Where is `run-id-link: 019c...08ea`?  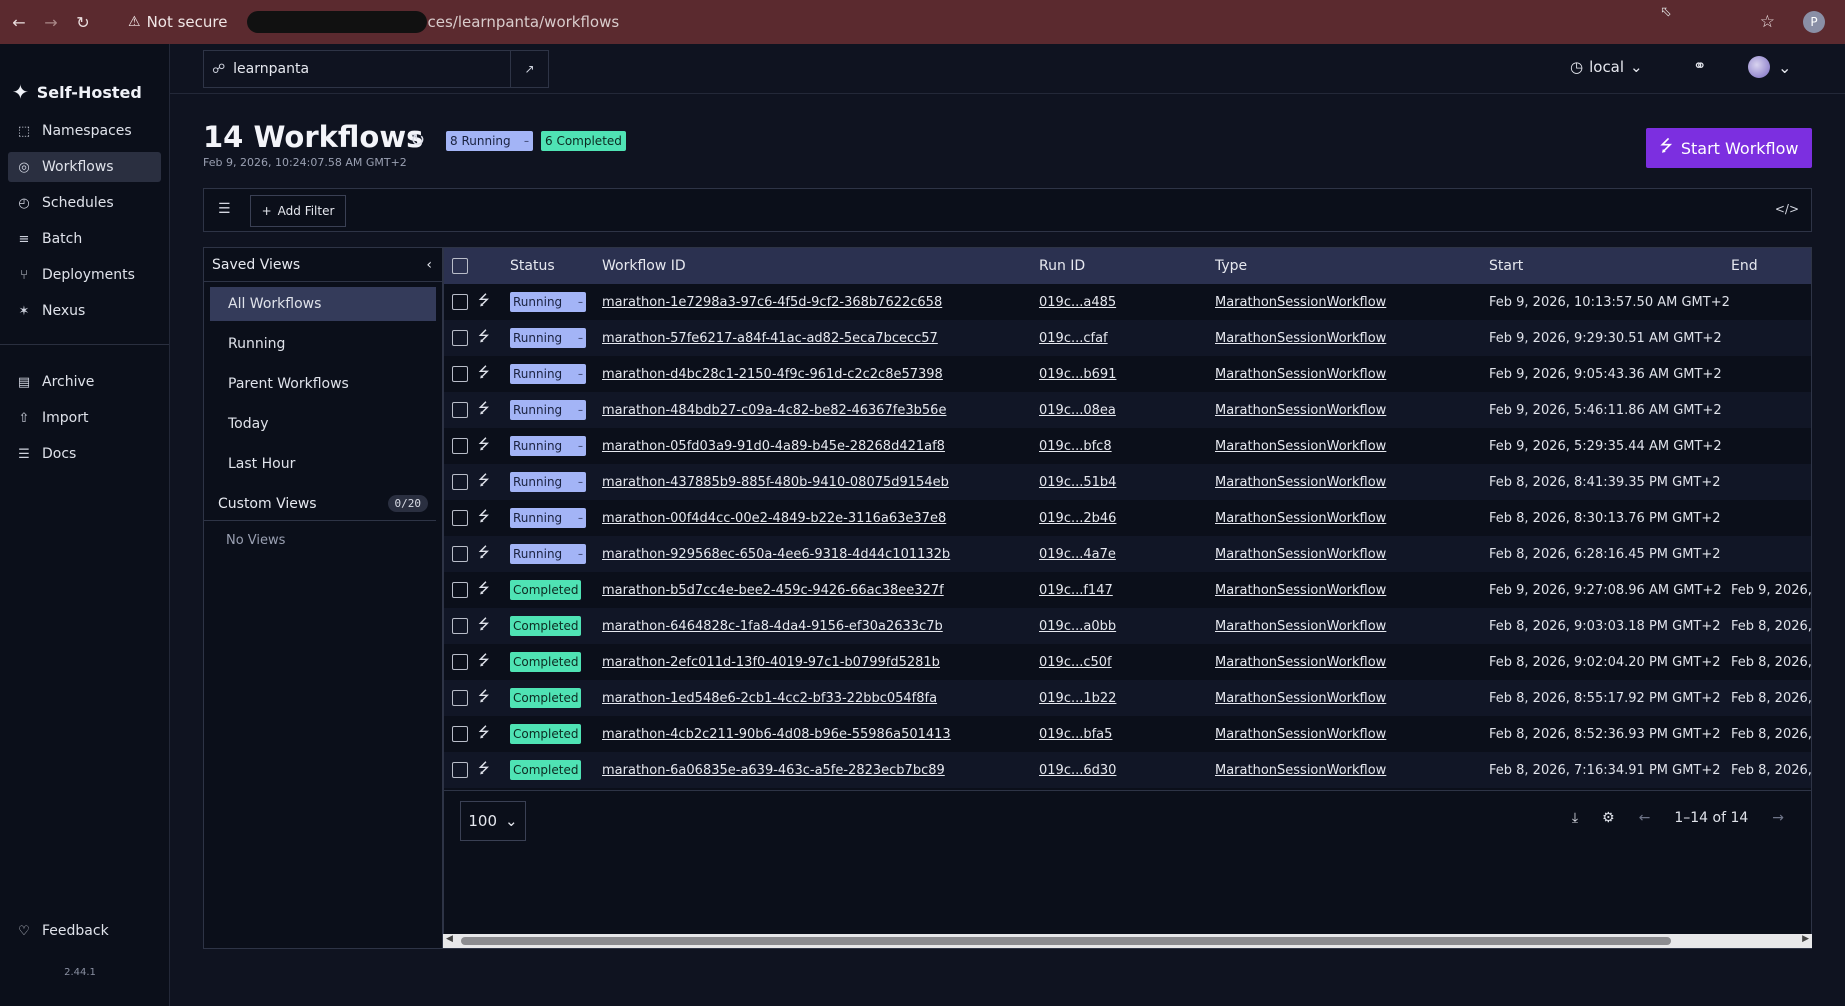 run-id-link: 019c...08ea is located at coordinates (1077, 410).